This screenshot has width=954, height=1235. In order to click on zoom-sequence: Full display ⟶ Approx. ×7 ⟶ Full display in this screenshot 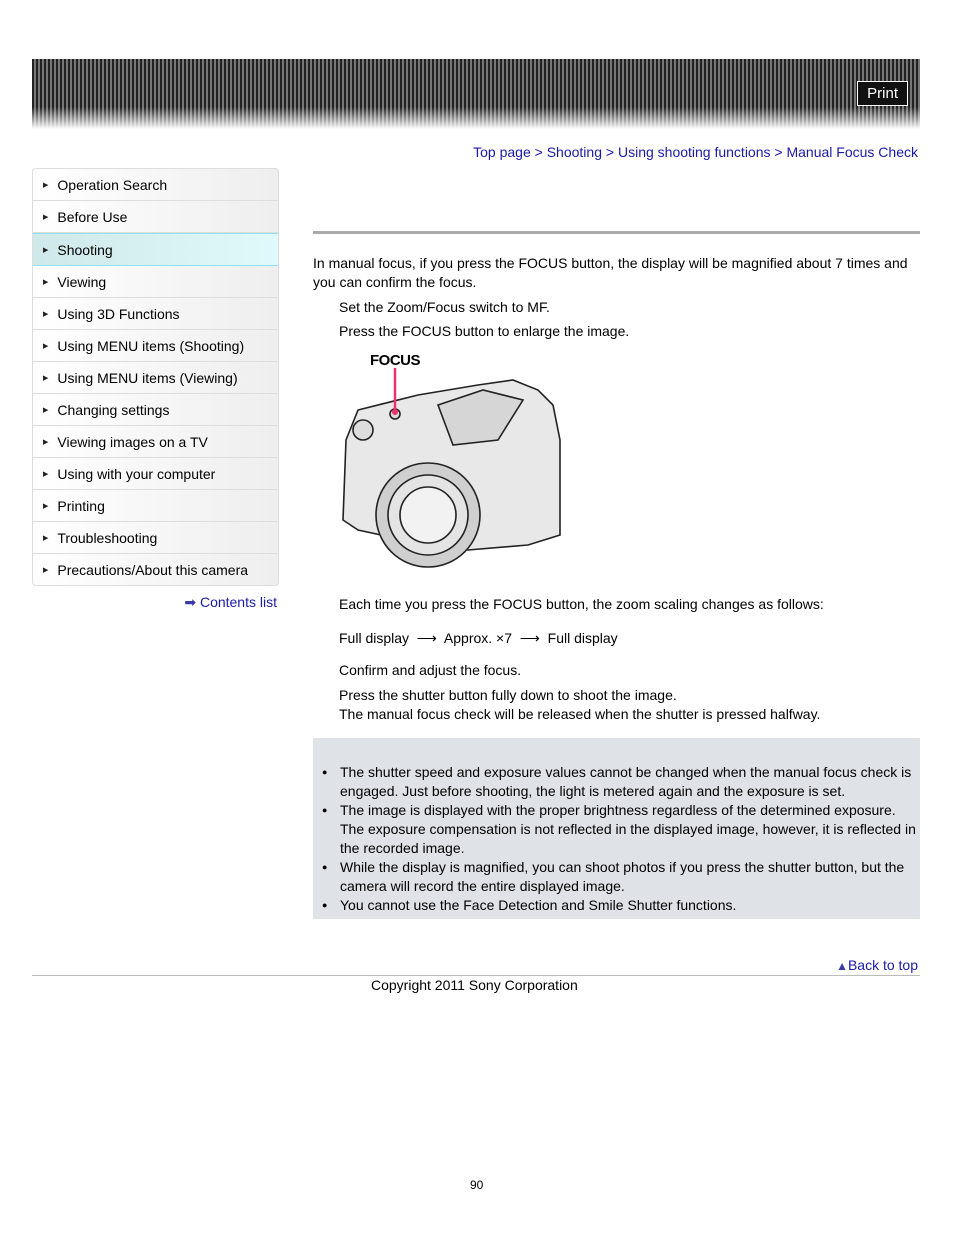, I will do `click(642, 638)`.